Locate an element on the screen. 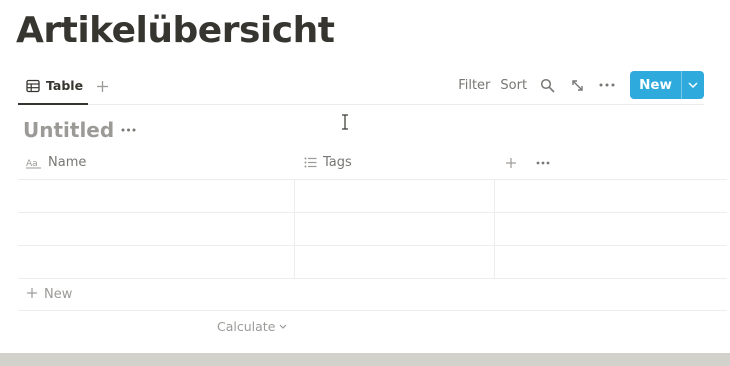 Image resolution: width=730 pixels, height=366 pixels. filter-button: Filter is located at coordinates (474, 85).